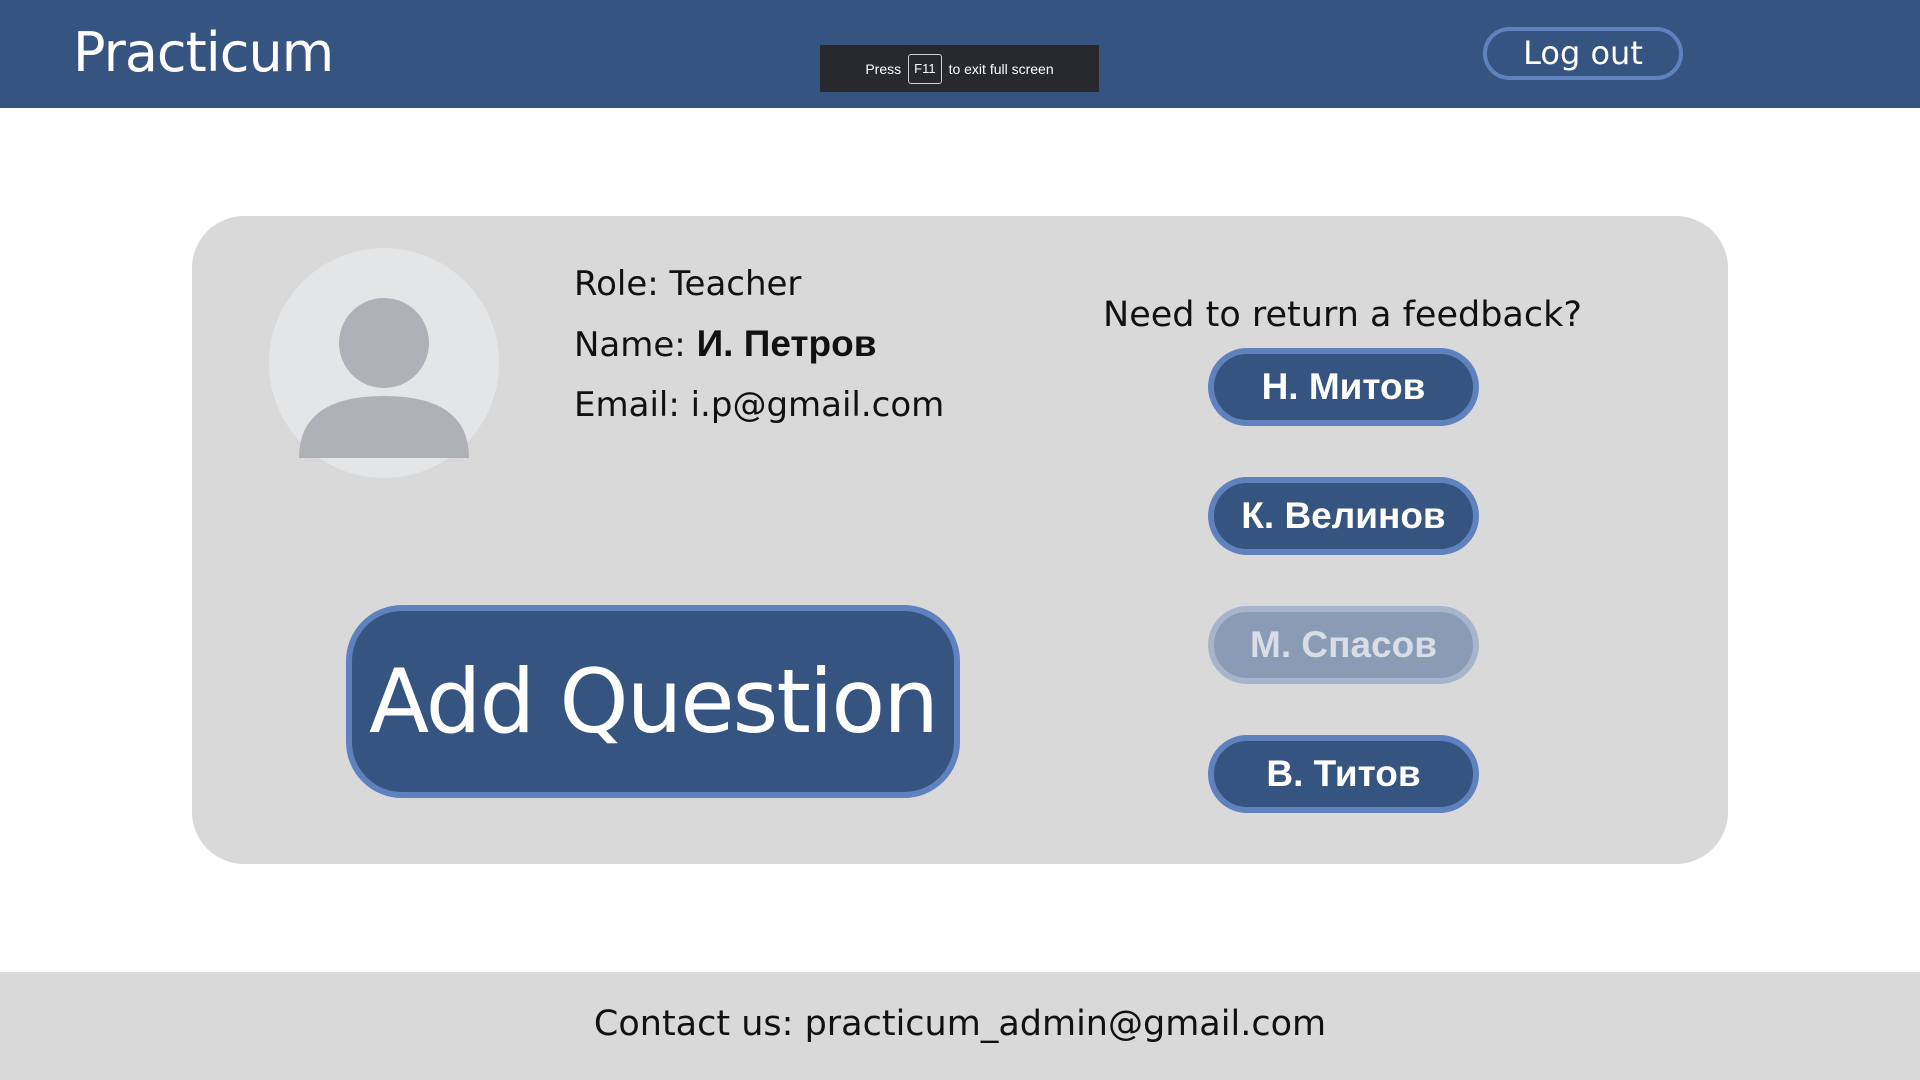 The height and width of the screenshot is (1080, 1920). Describe the element at coordinates (203, 53) in the screenshot. I see `practicum-logo: Practicum` at that location.